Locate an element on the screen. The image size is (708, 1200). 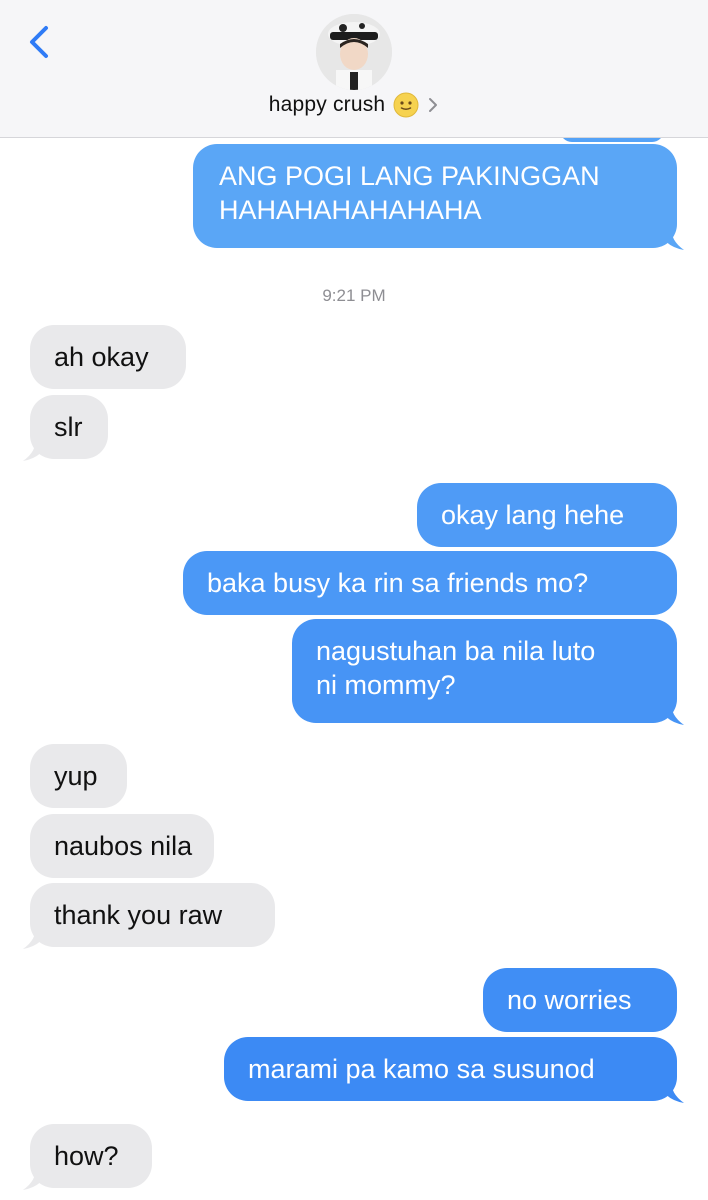
conversation-header: happy crush is located at coordinates (354, 69).